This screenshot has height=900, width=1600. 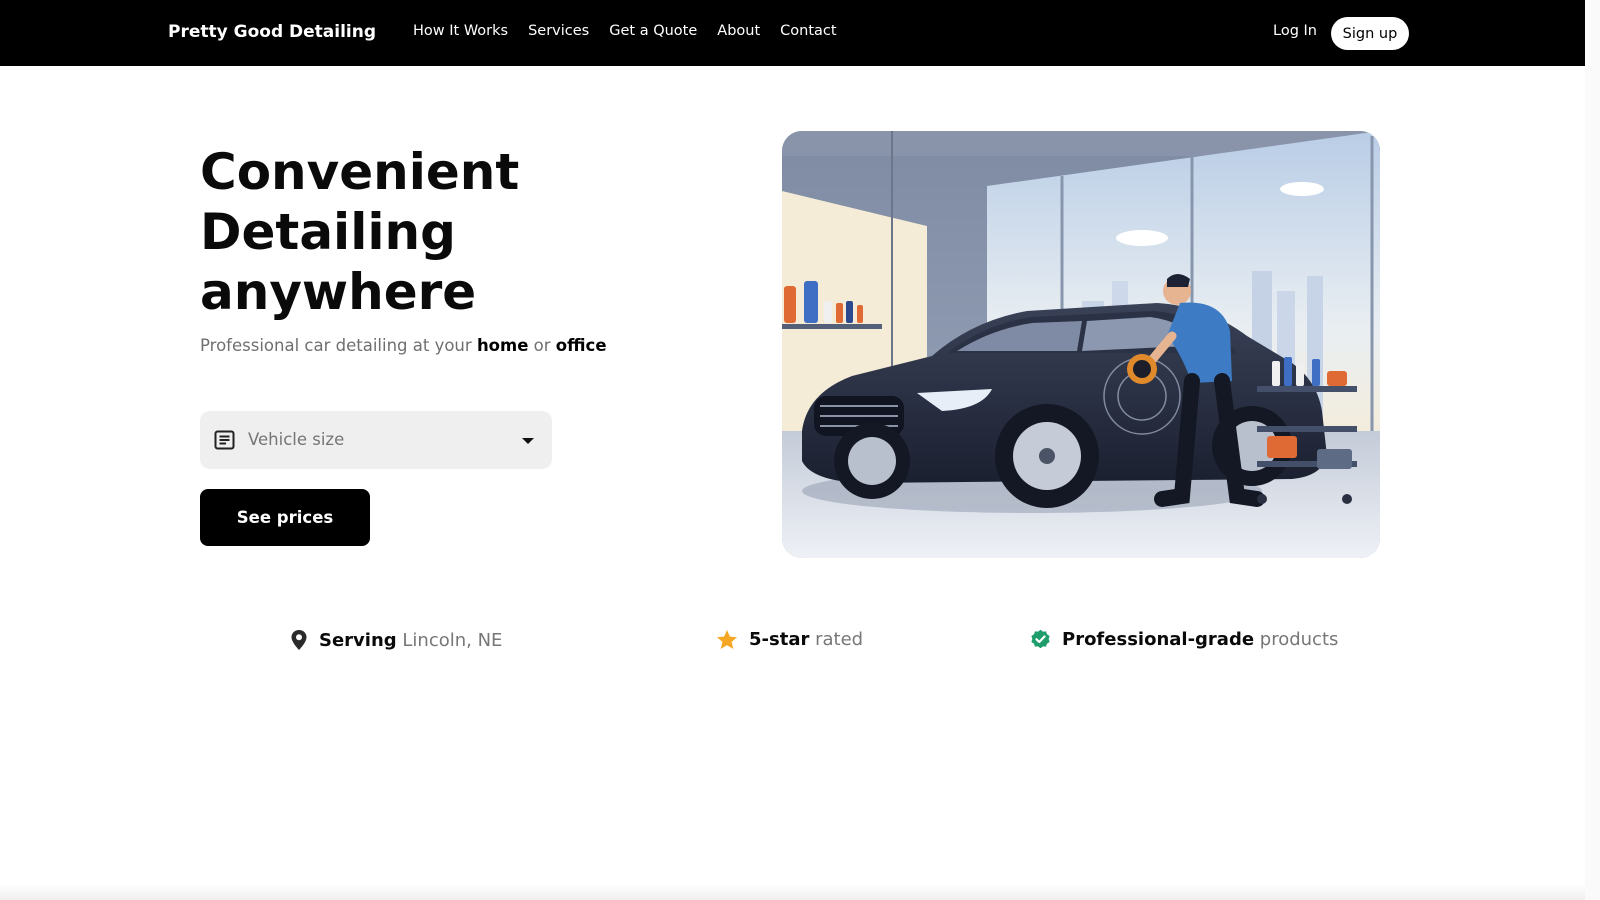 What do you see at coordinates (224, 440) in the screenshot?
I see `document-list-icon` at bounding box center [224, 440].